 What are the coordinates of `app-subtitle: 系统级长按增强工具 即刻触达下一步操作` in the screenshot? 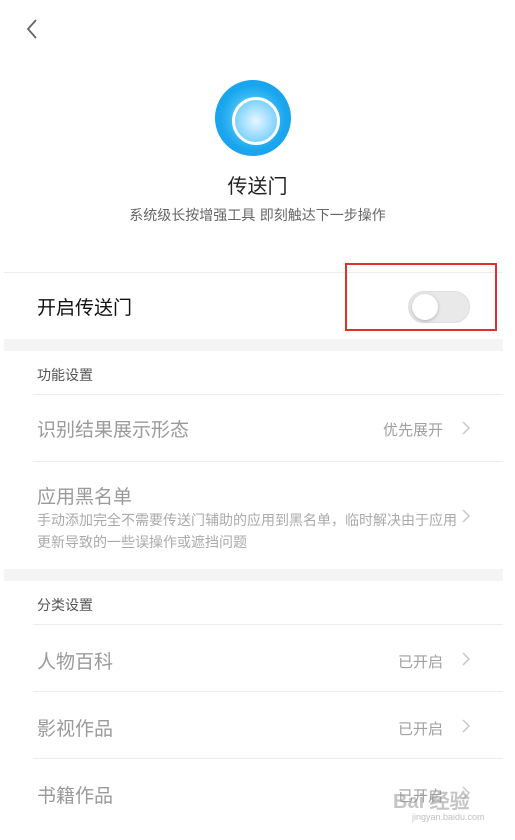 It's located at (257, 216).